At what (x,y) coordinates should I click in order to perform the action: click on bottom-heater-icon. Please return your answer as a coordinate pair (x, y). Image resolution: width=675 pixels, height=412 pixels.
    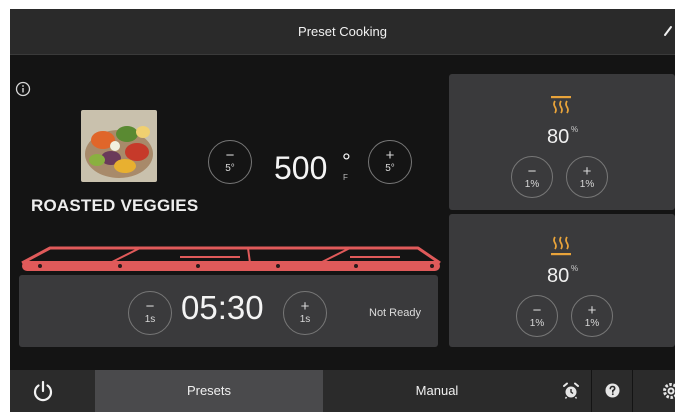
    Looking at the image, I should click on (561, 246).